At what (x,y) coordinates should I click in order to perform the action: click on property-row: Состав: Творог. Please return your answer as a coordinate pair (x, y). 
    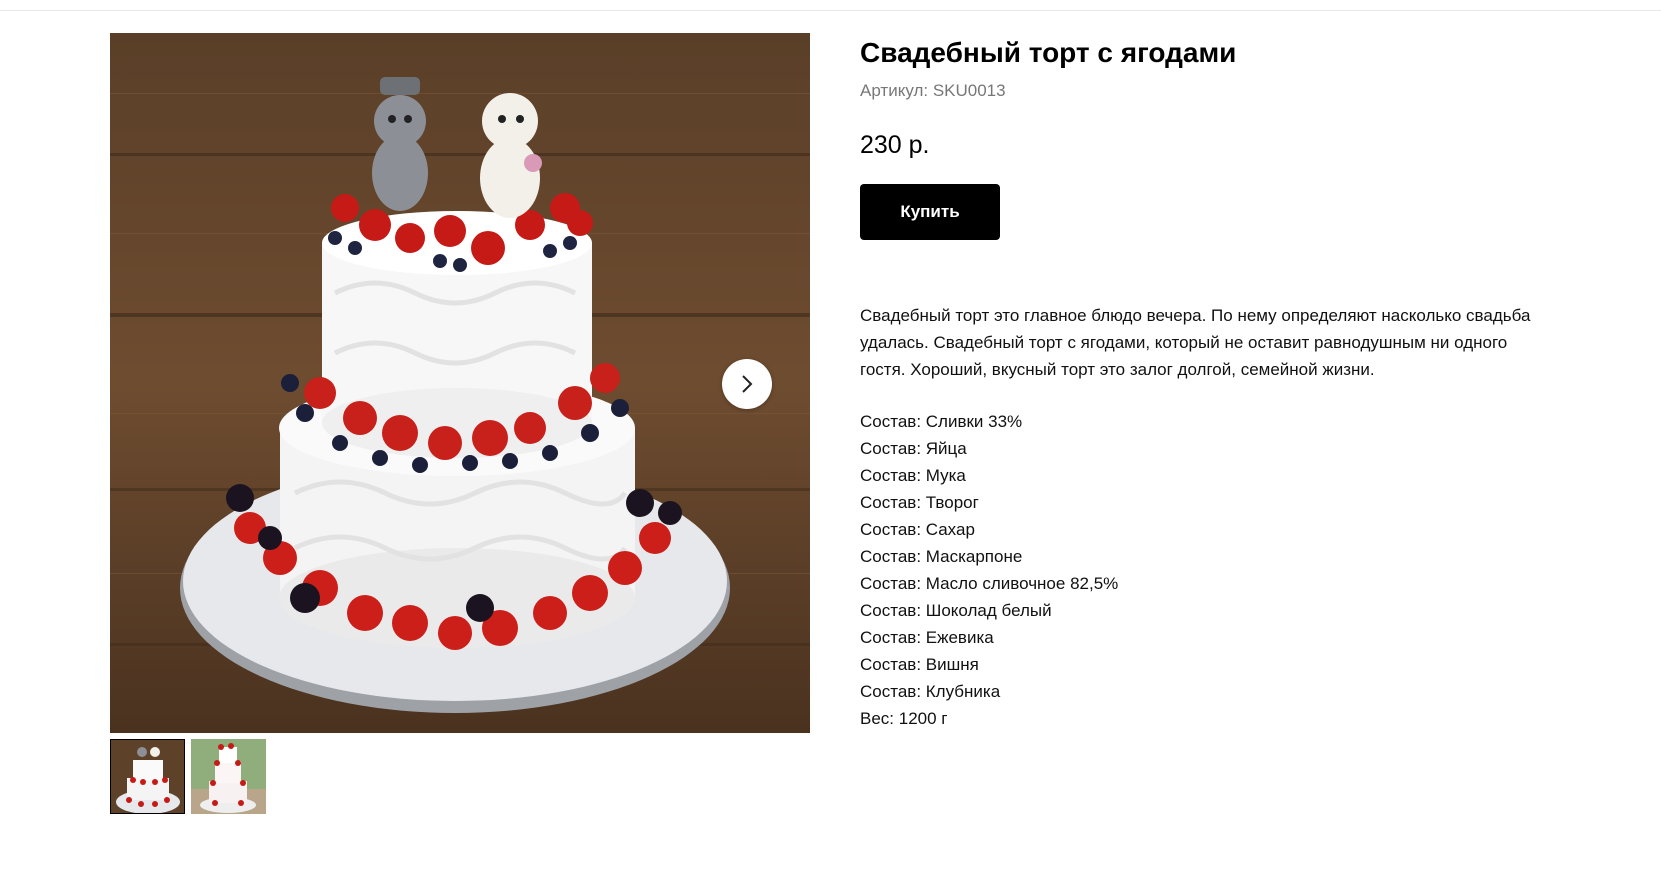
    Looking at the image, I should click on (919, 502).